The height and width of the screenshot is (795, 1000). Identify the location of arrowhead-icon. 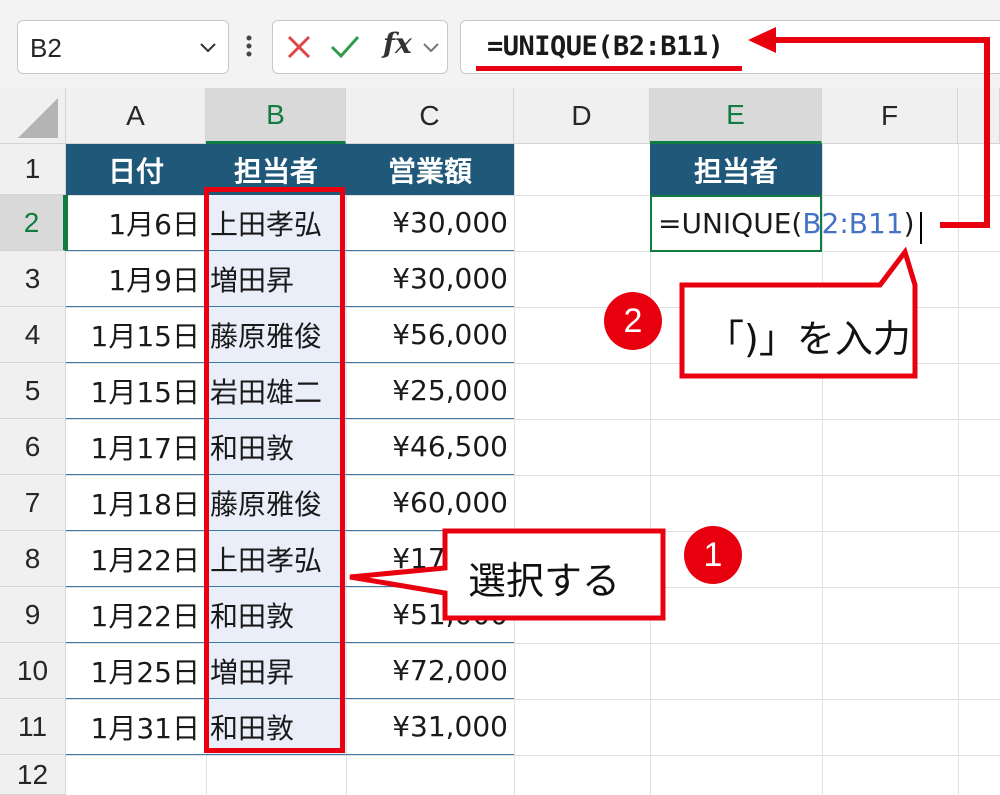
(762, 40).